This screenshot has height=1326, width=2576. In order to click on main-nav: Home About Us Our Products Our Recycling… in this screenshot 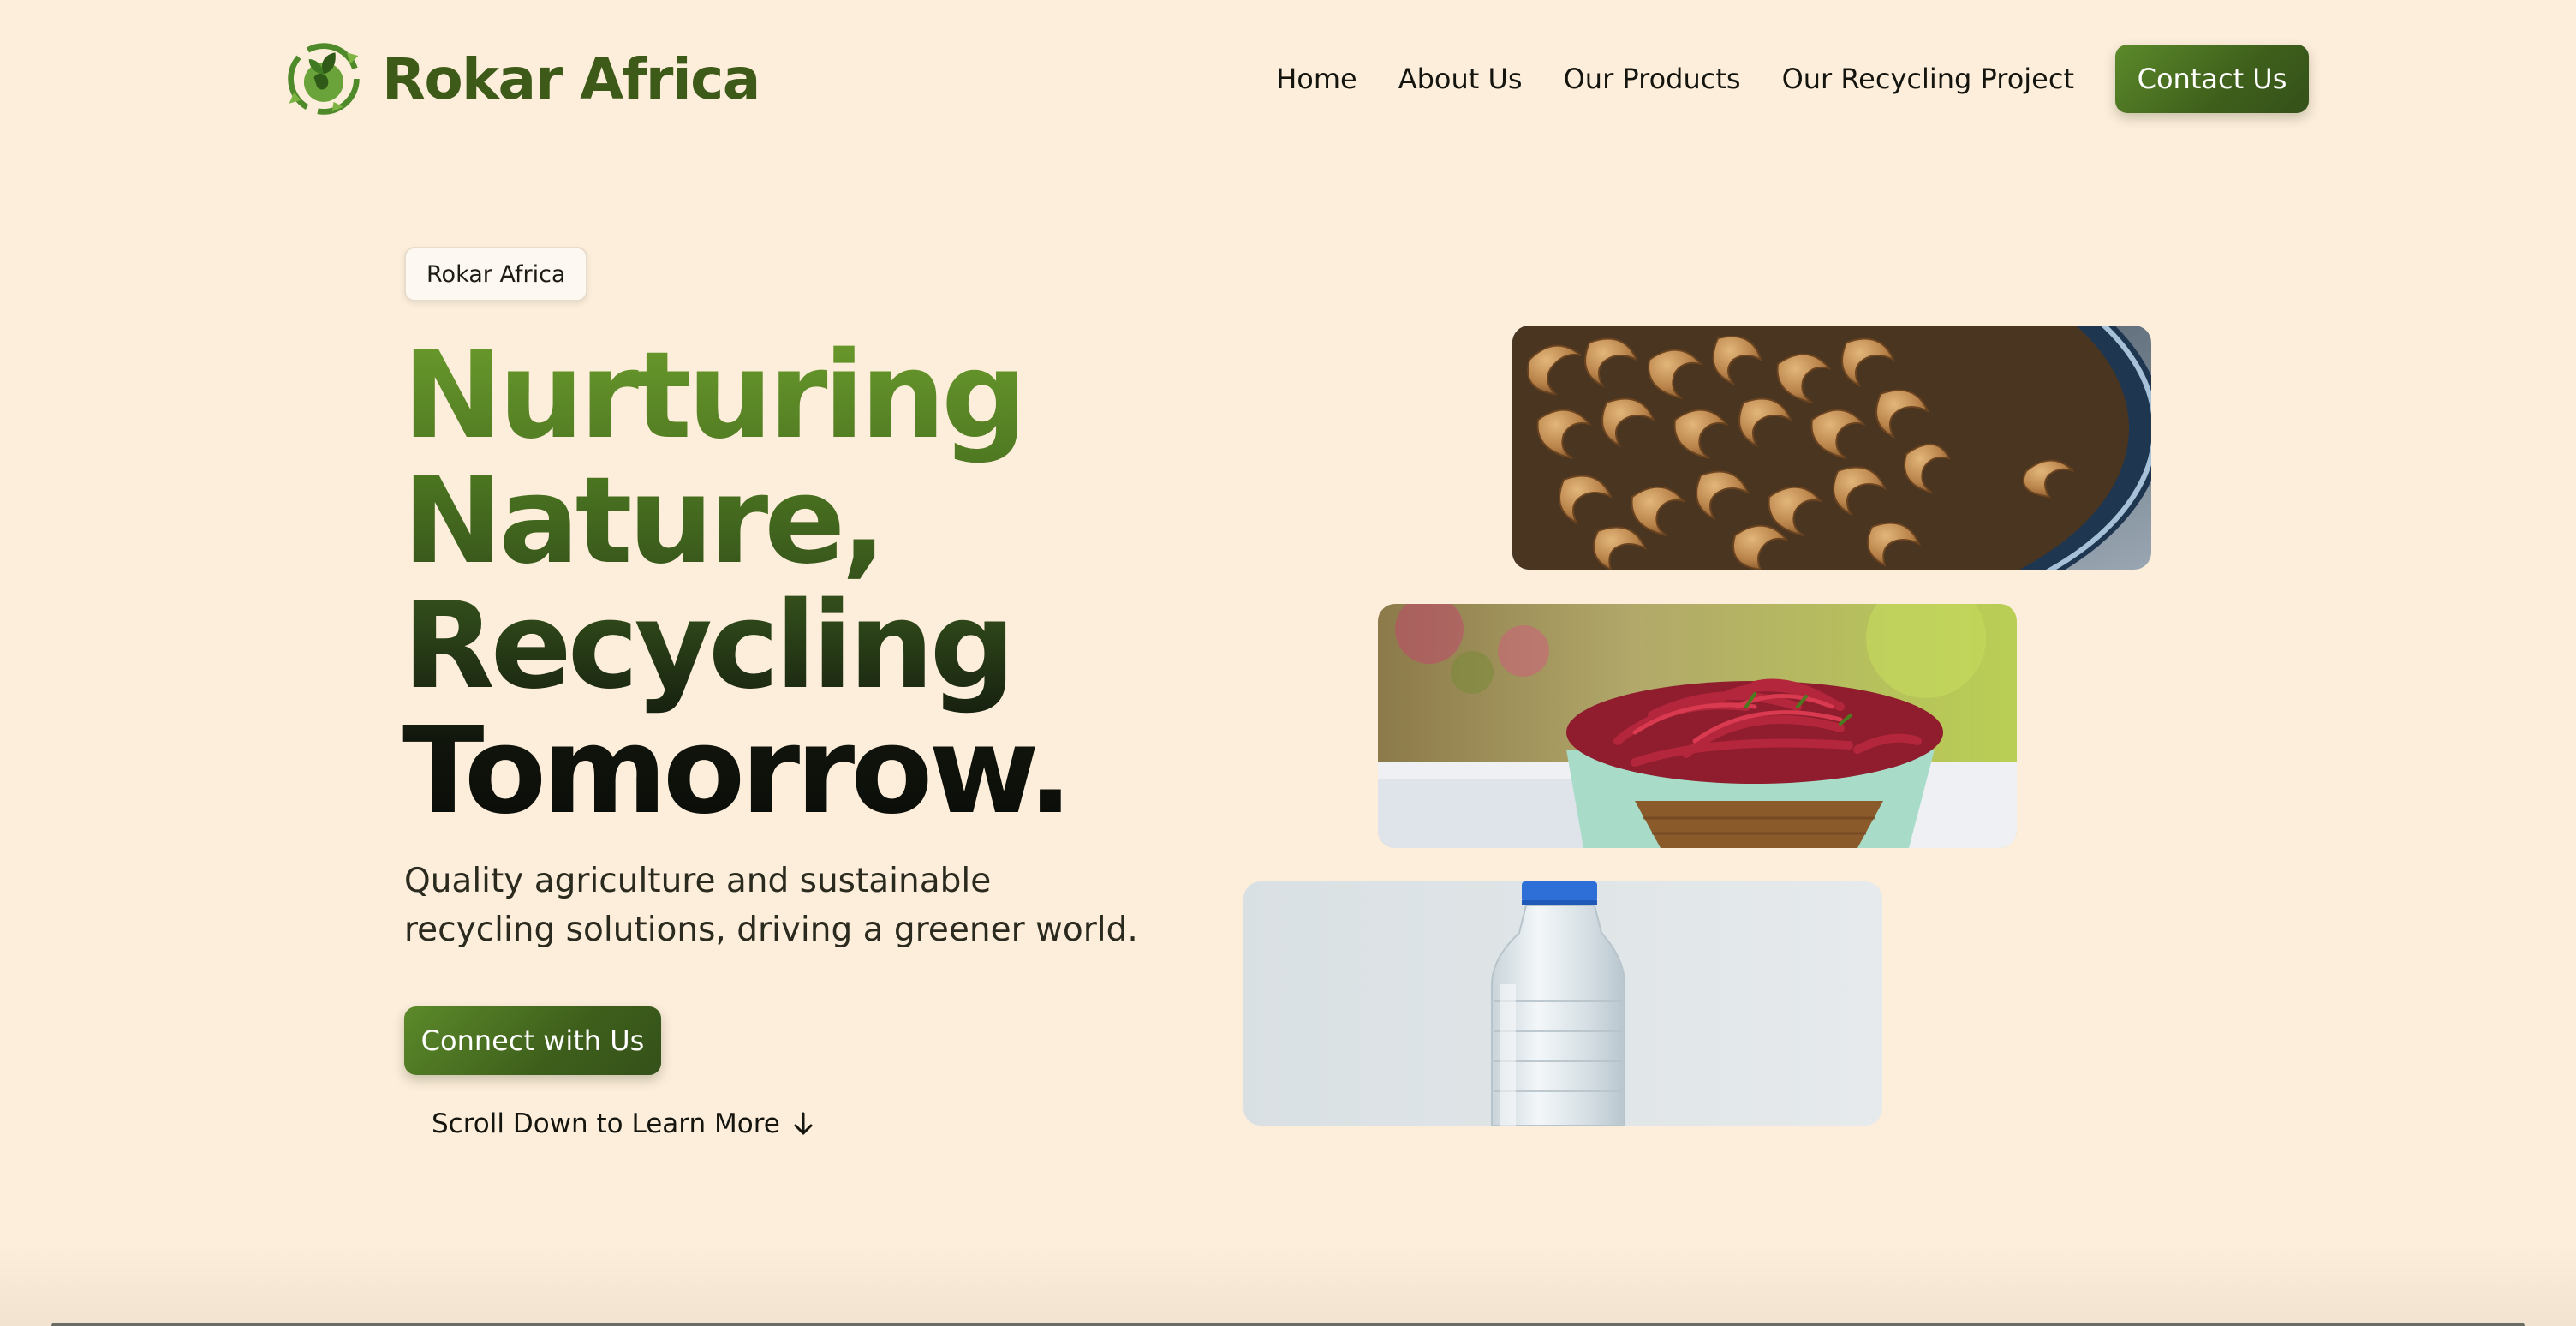, I will do `click(1792, 78)`.